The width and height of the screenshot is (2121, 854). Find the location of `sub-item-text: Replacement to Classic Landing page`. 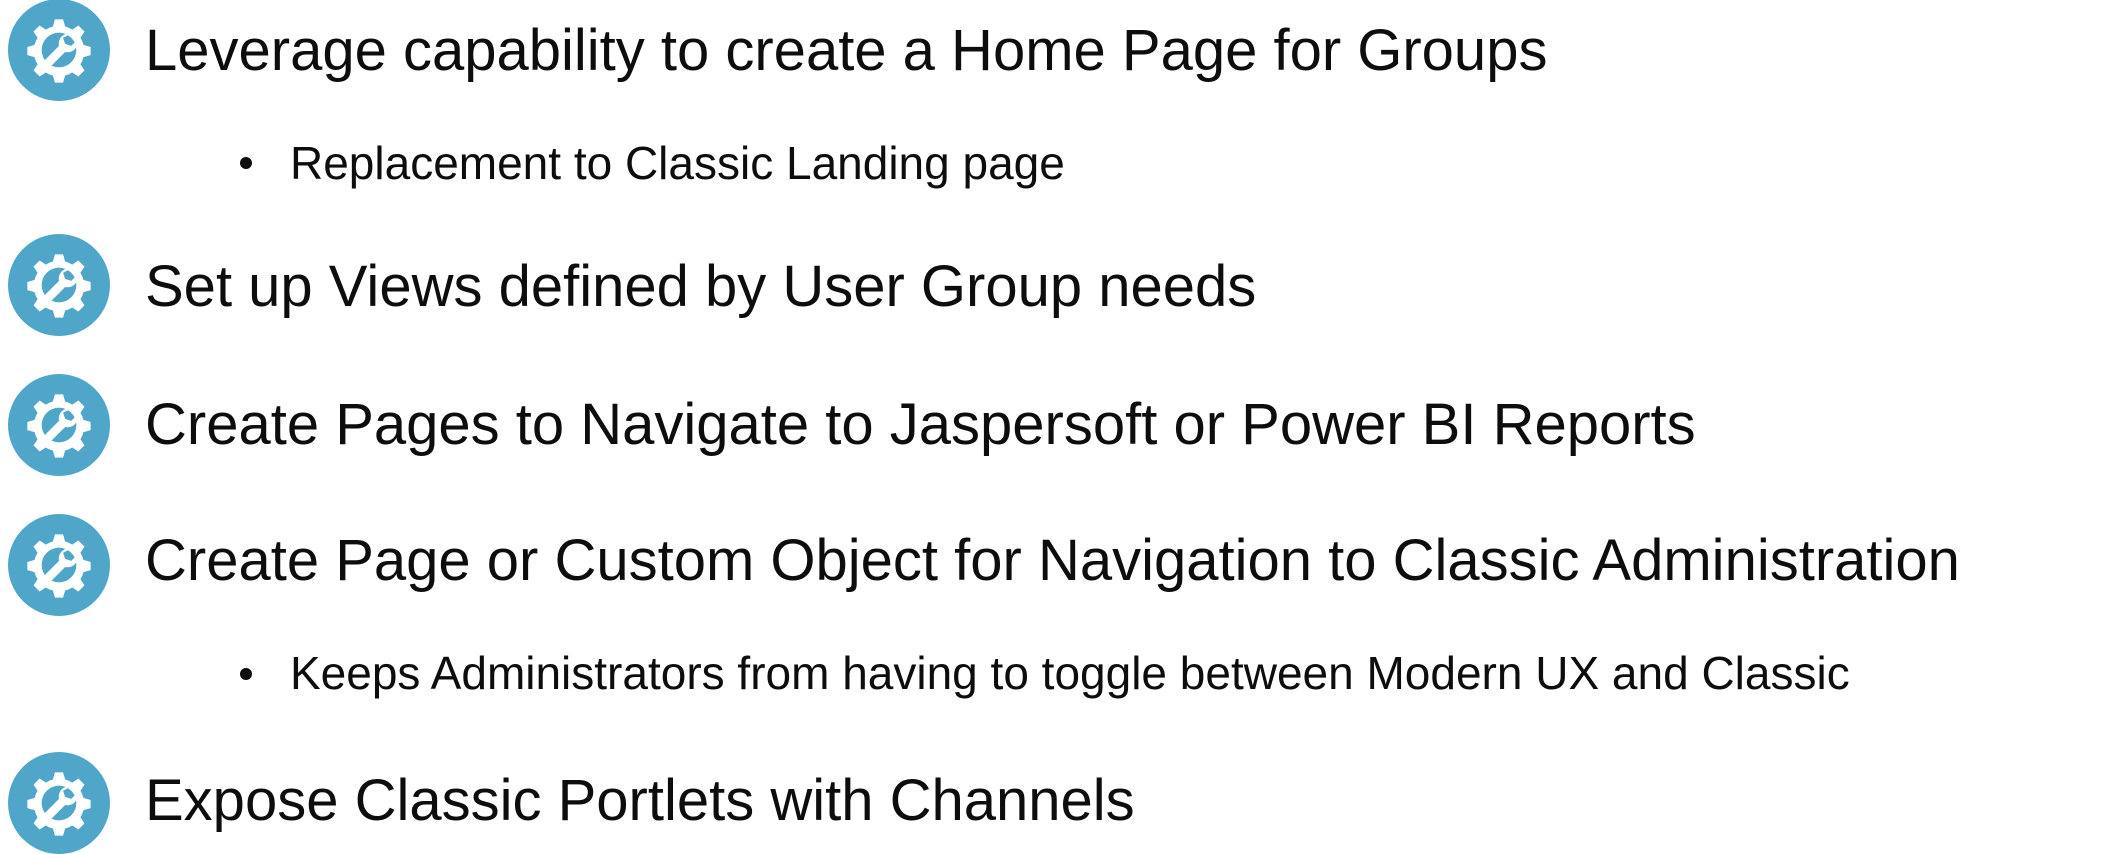

sub-item-text: Replacement to Classic Landing page is located at coordinates (677, 163).